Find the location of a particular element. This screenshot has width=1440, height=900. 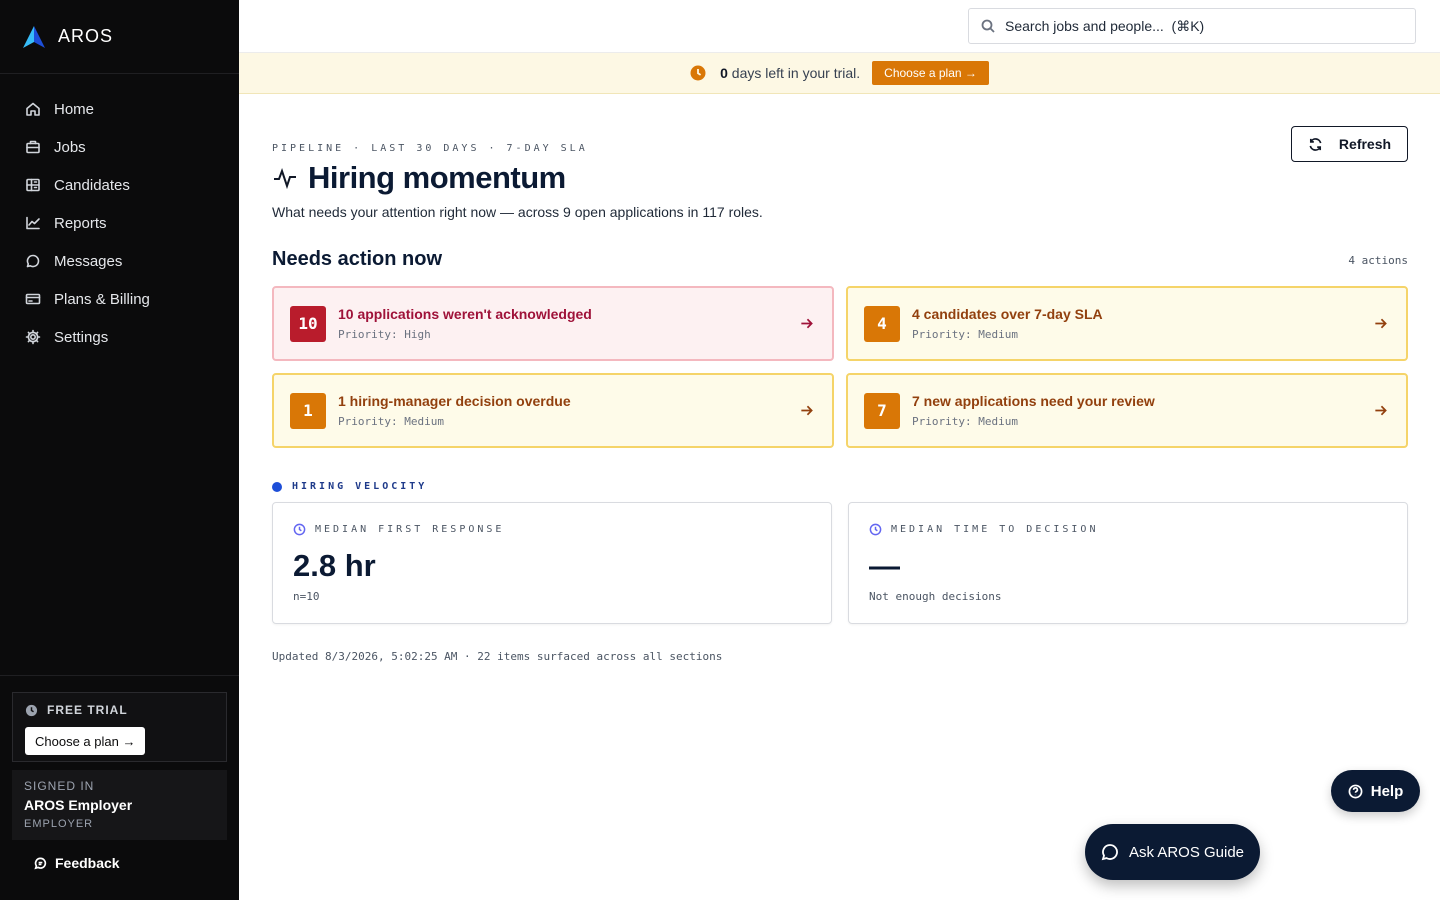

sidebar-item-home: Home is located at coordinates (119, 109).